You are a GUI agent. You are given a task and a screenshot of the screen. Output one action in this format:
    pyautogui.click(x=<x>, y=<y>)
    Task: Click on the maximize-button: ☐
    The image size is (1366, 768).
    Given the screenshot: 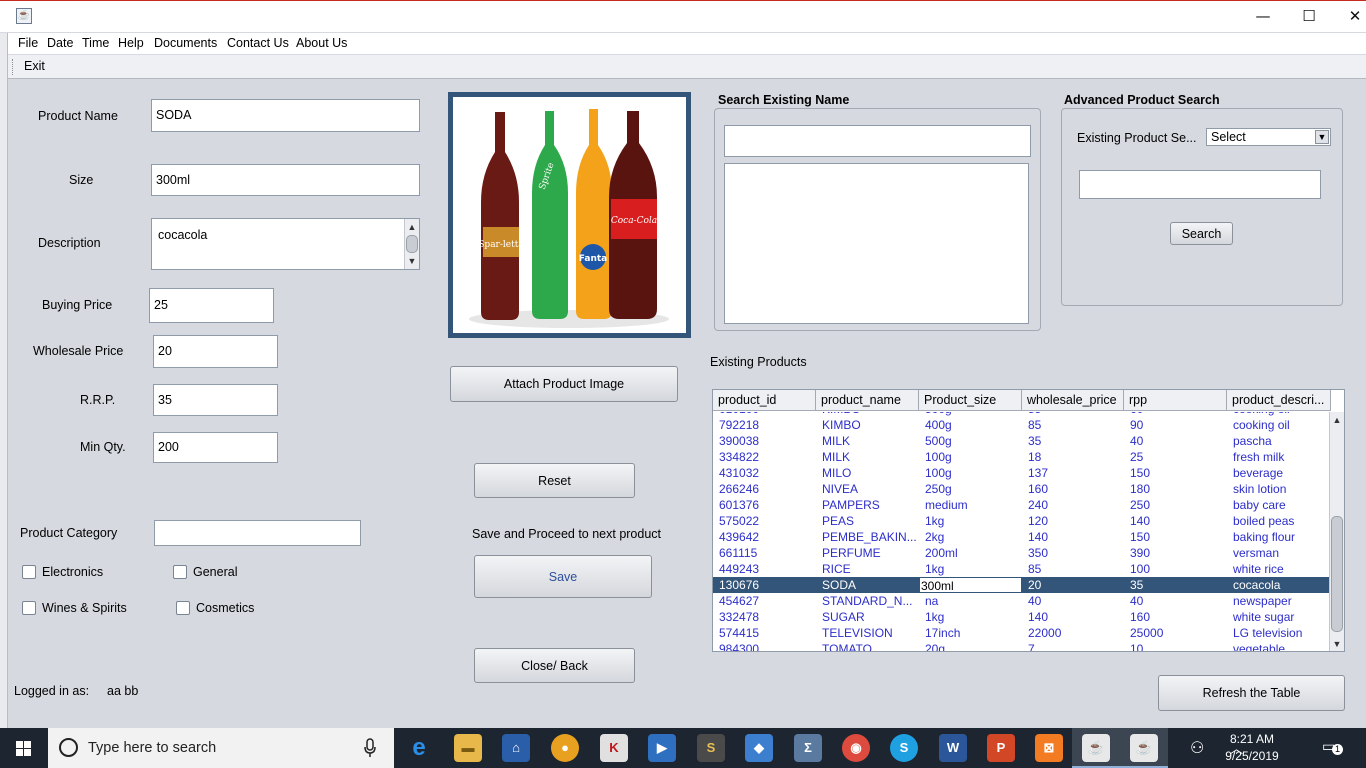 What is the action you would take?
    pyautogui.click(x=1309, y=16)
    